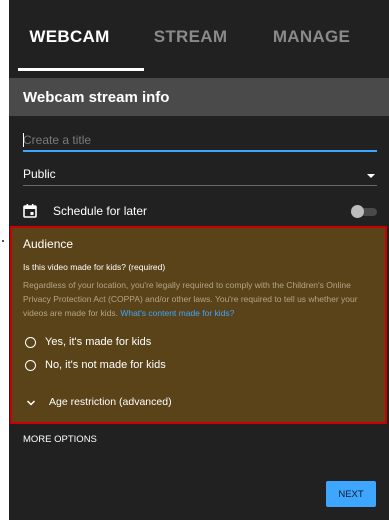  What do you see at coordinates (30, 211) in the screenshot?
I see `calendar-icon` at bounding box center [30, 211].